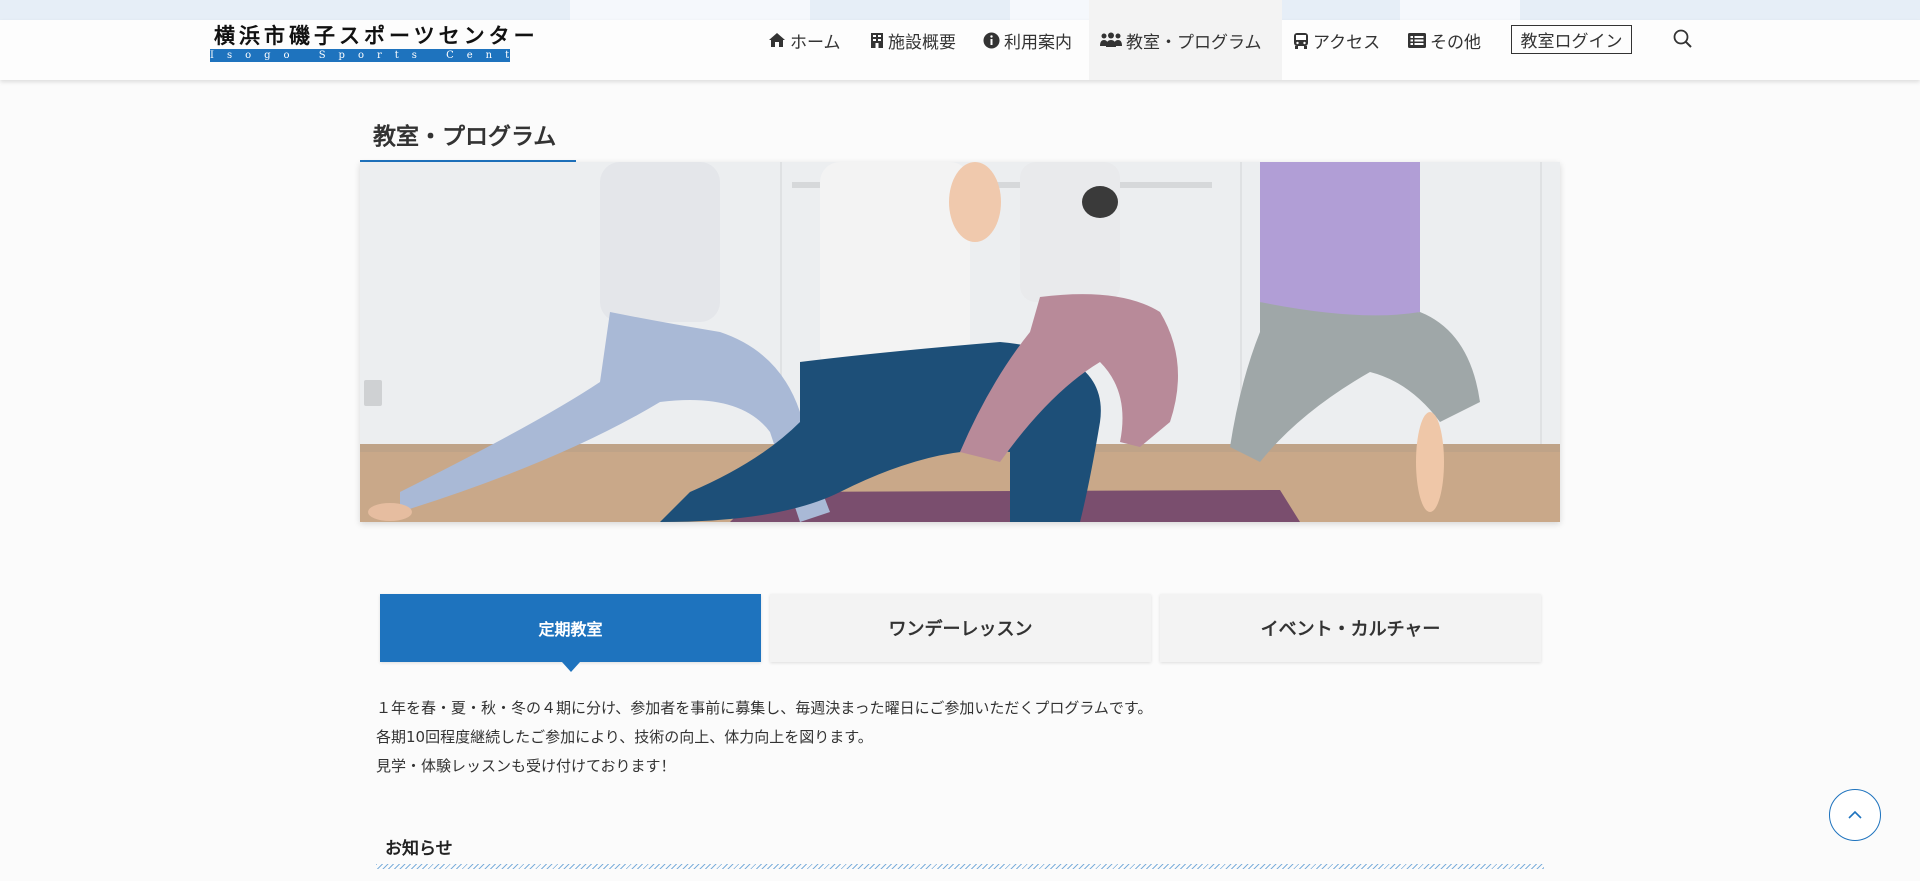 This screenshot has height=881, width=1920. Describe the element at coordinates (1417, 40) in the screenshot. I see `list-icon` at that location.